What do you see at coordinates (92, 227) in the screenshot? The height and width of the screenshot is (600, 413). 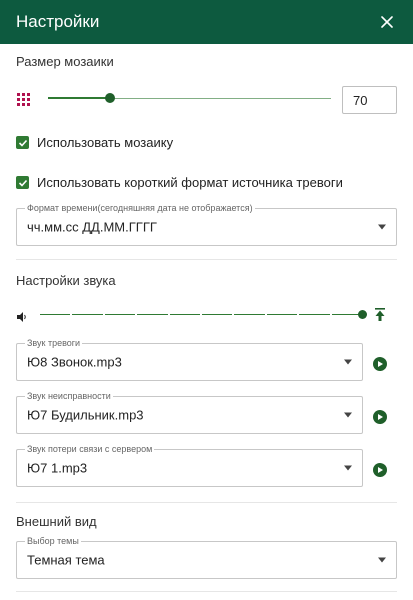 I see `time-format-value: чч.мм.сс ДД.ММ.ГГГГ` at bounding box center [92, 227].